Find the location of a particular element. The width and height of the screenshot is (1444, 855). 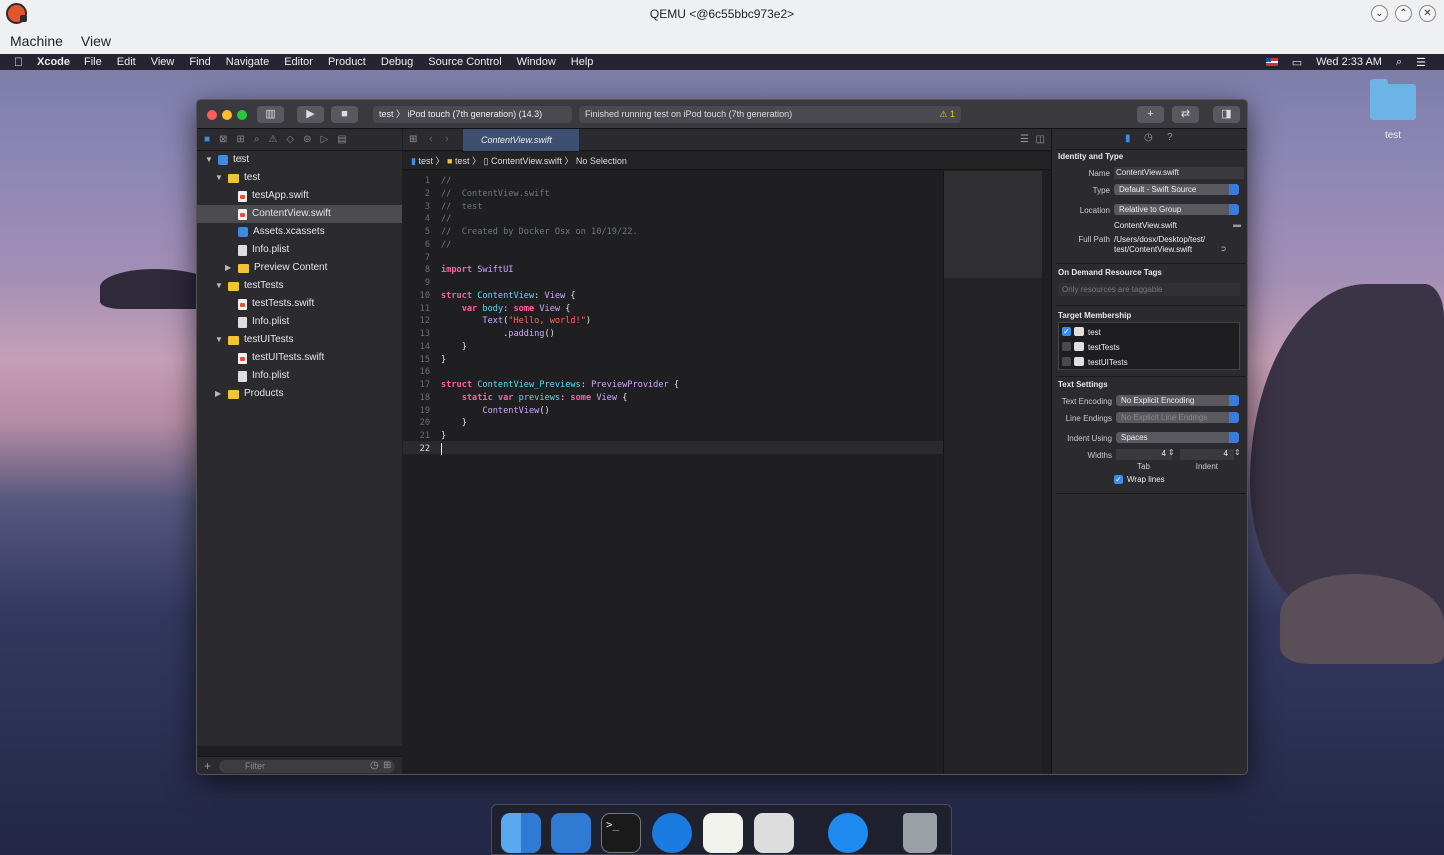

menu-navigate: Navigate is located at coordinates (247, 62).